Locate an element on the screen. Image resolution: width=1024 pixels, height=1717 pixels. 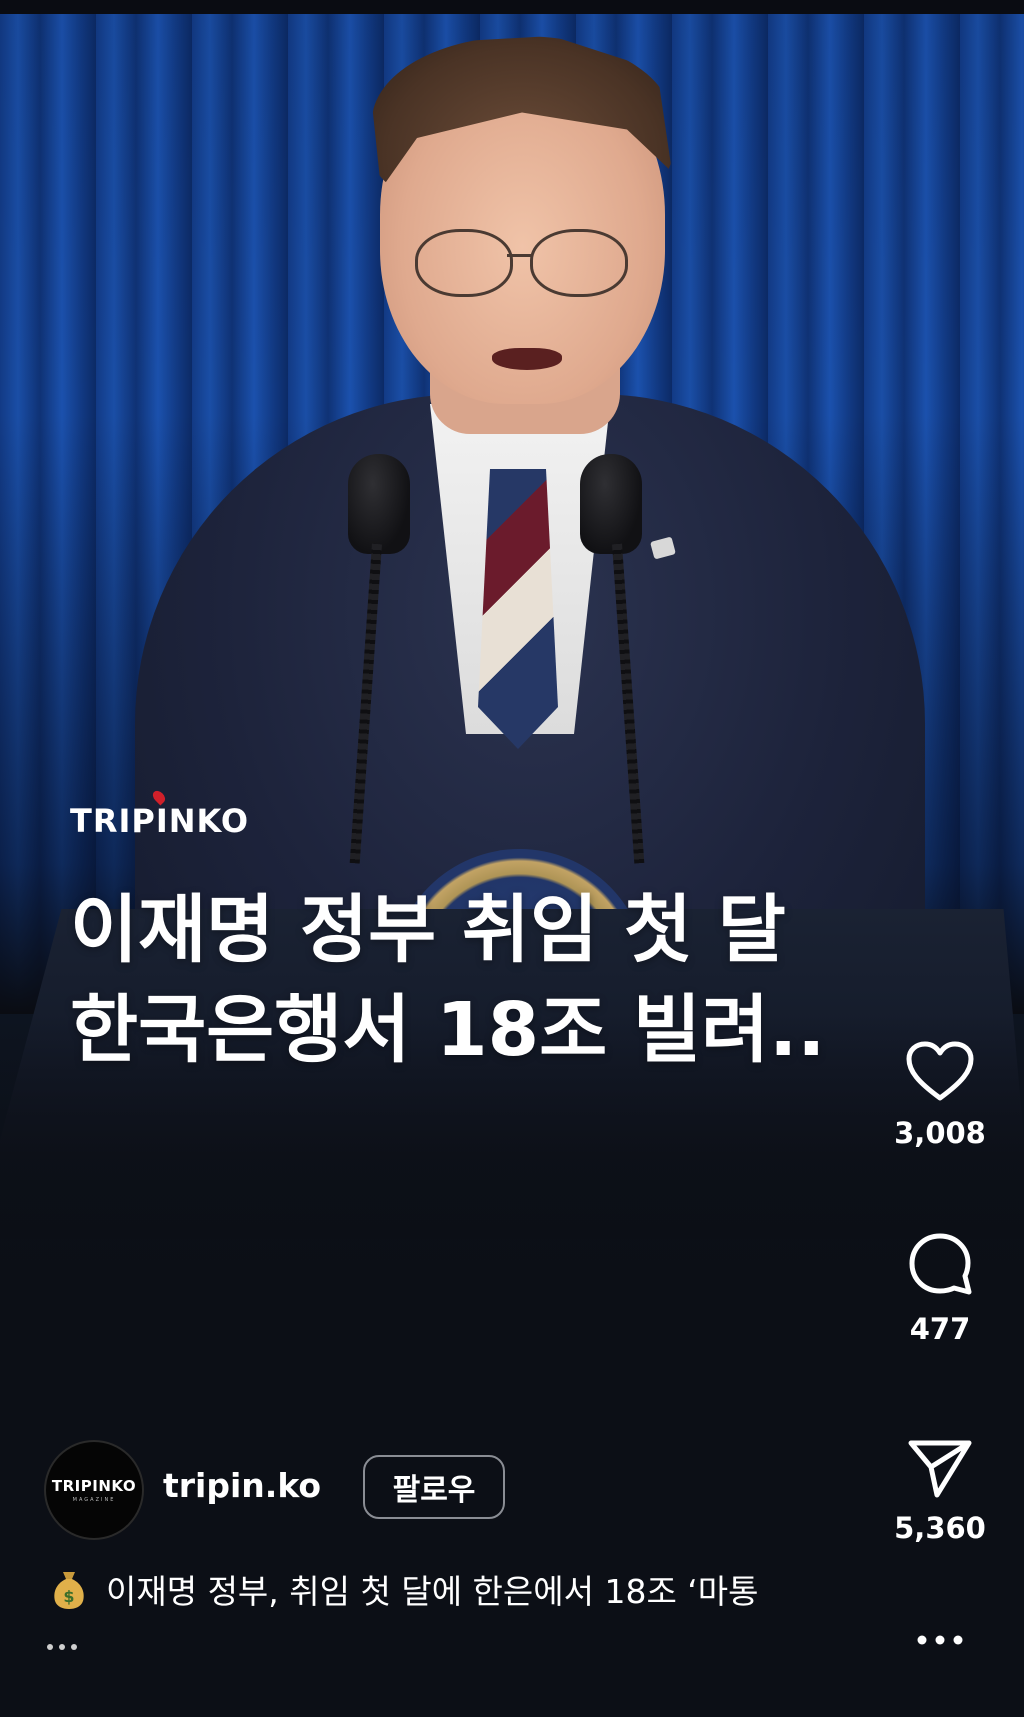
post-caption: $ 이재명 정부, 취임 첫 달에 한은에서 18조 ‘마통 is located at coordinates (452, 1589).